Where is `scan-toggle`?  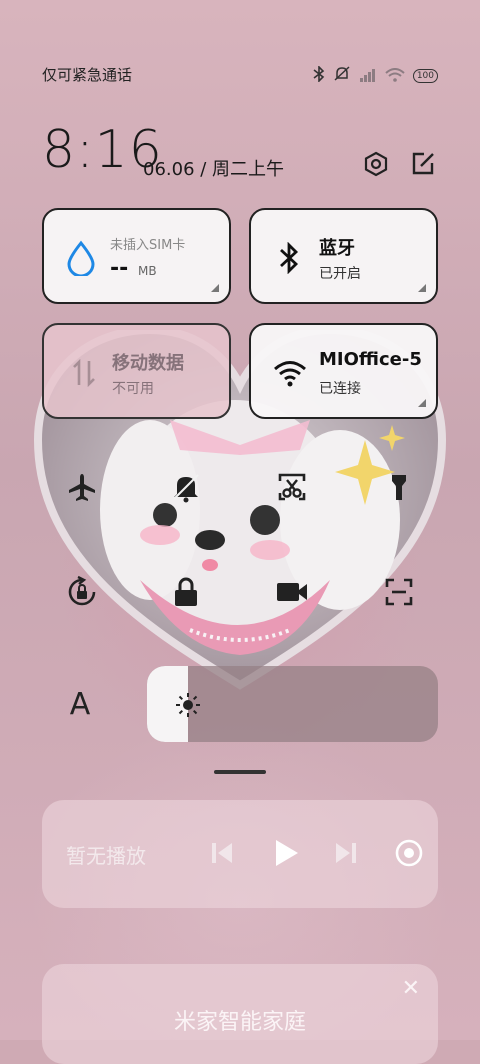 scan-toggle is located at coordinates (399, 592).